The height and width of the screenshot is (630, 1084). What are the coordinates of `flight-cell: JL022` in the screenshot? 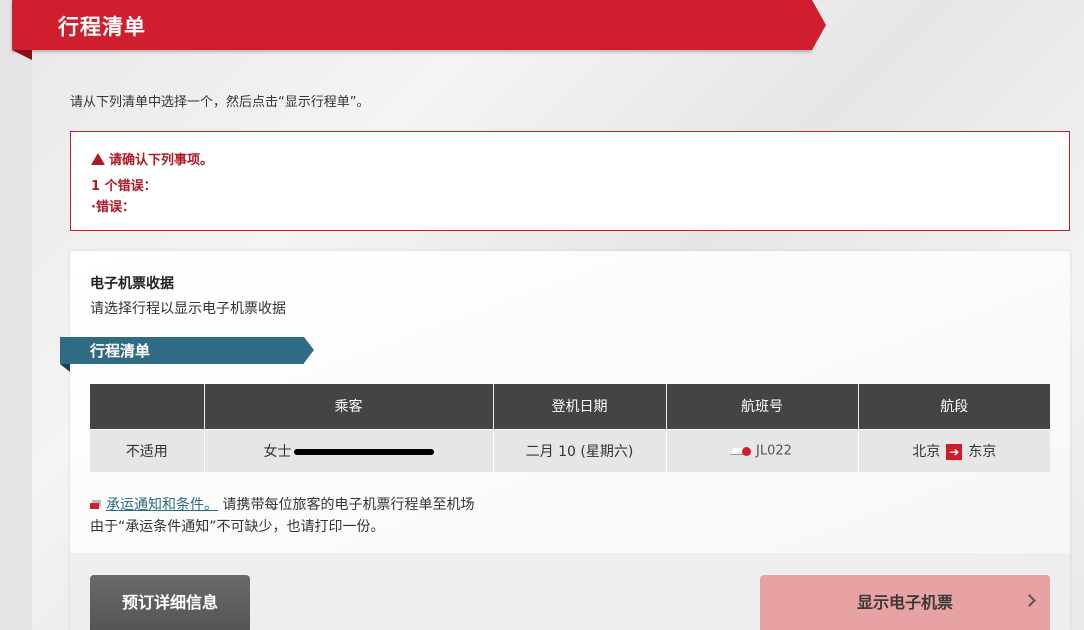 It's located at (762, 450).